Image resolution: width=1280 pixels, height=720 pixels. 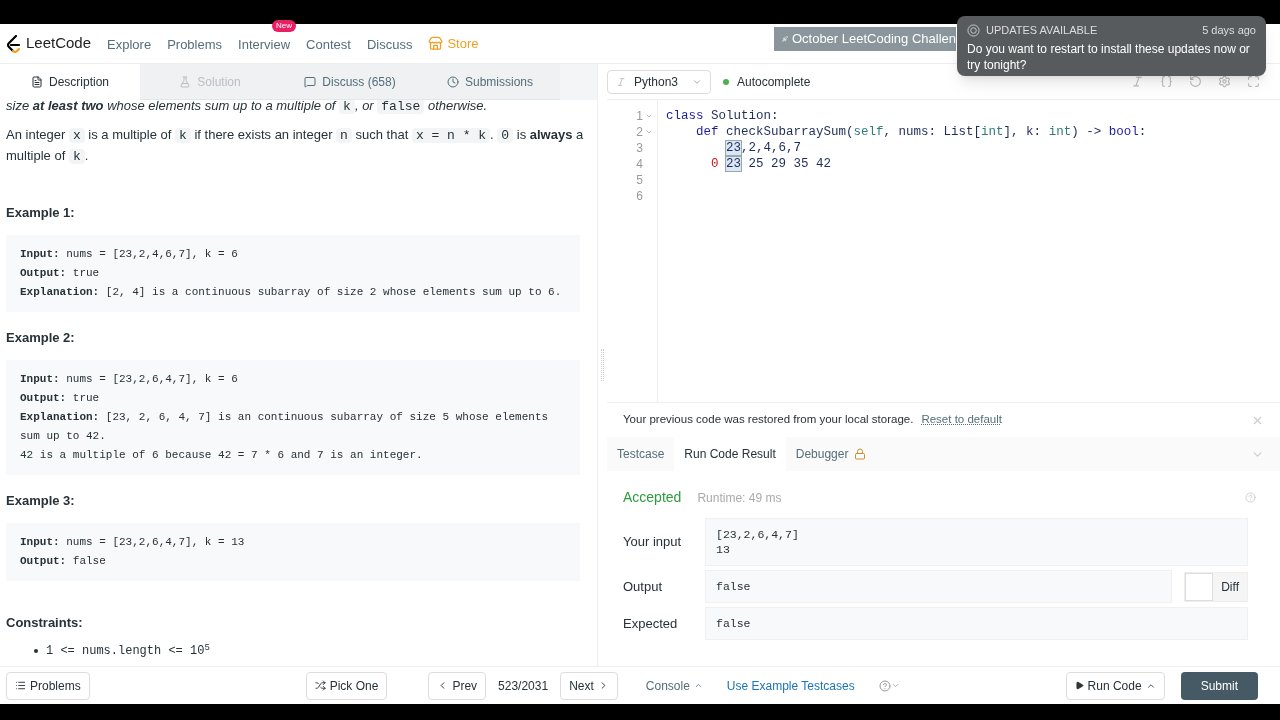 I want to click on bullet-icon, so click(x=36, y=651).